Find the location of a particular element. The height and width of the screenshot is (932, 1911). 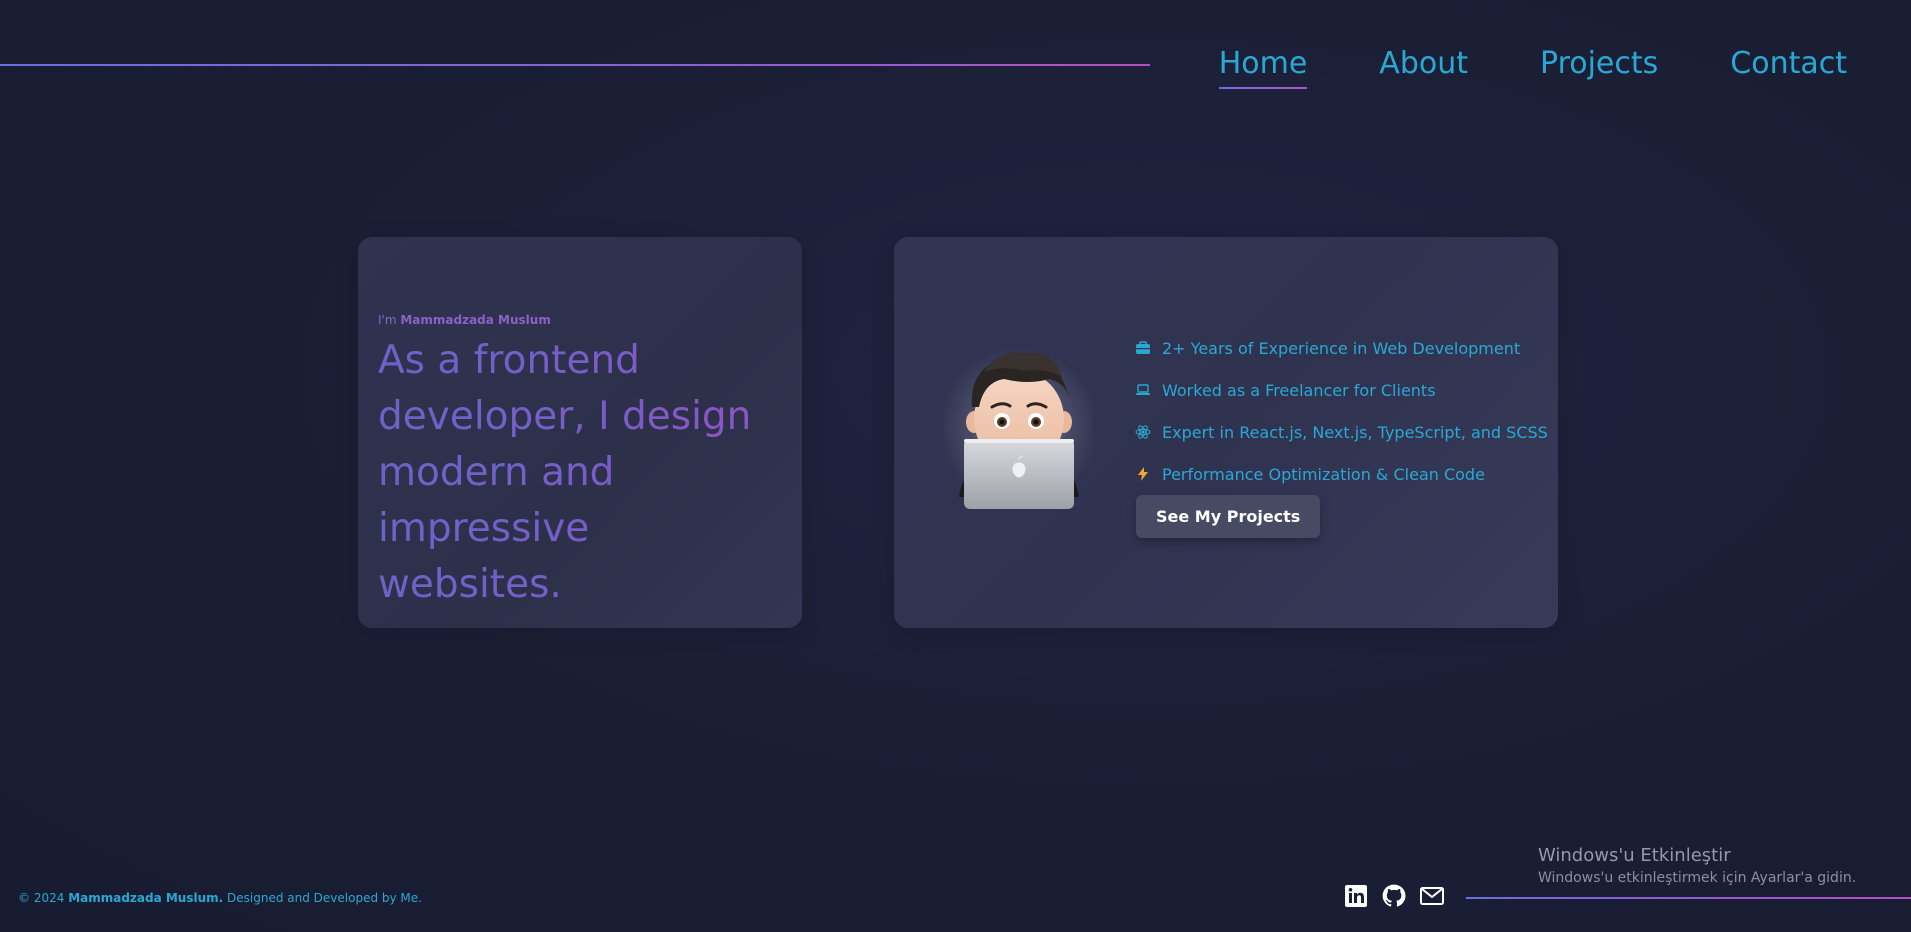

github-icon is located at coordinates (1394, 896).